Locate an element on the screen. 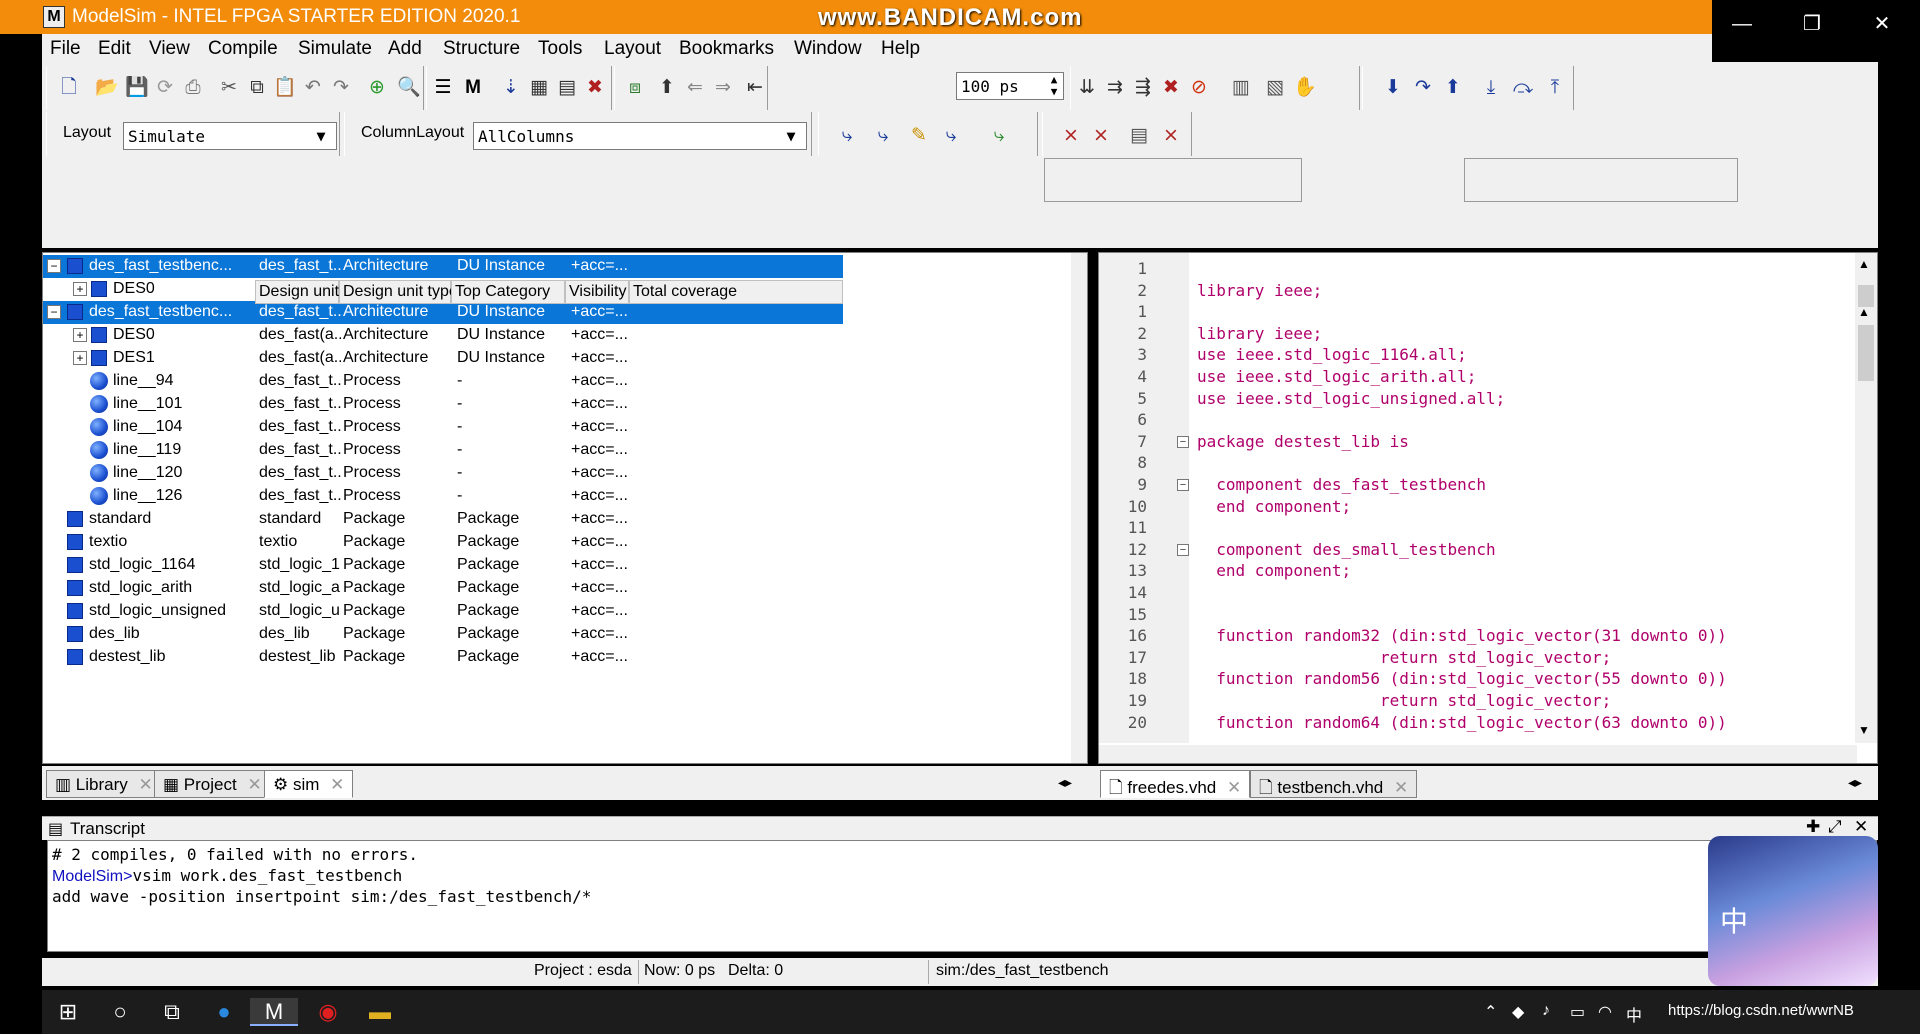  sim-scrollbar is located at coordinates (1079, 508).